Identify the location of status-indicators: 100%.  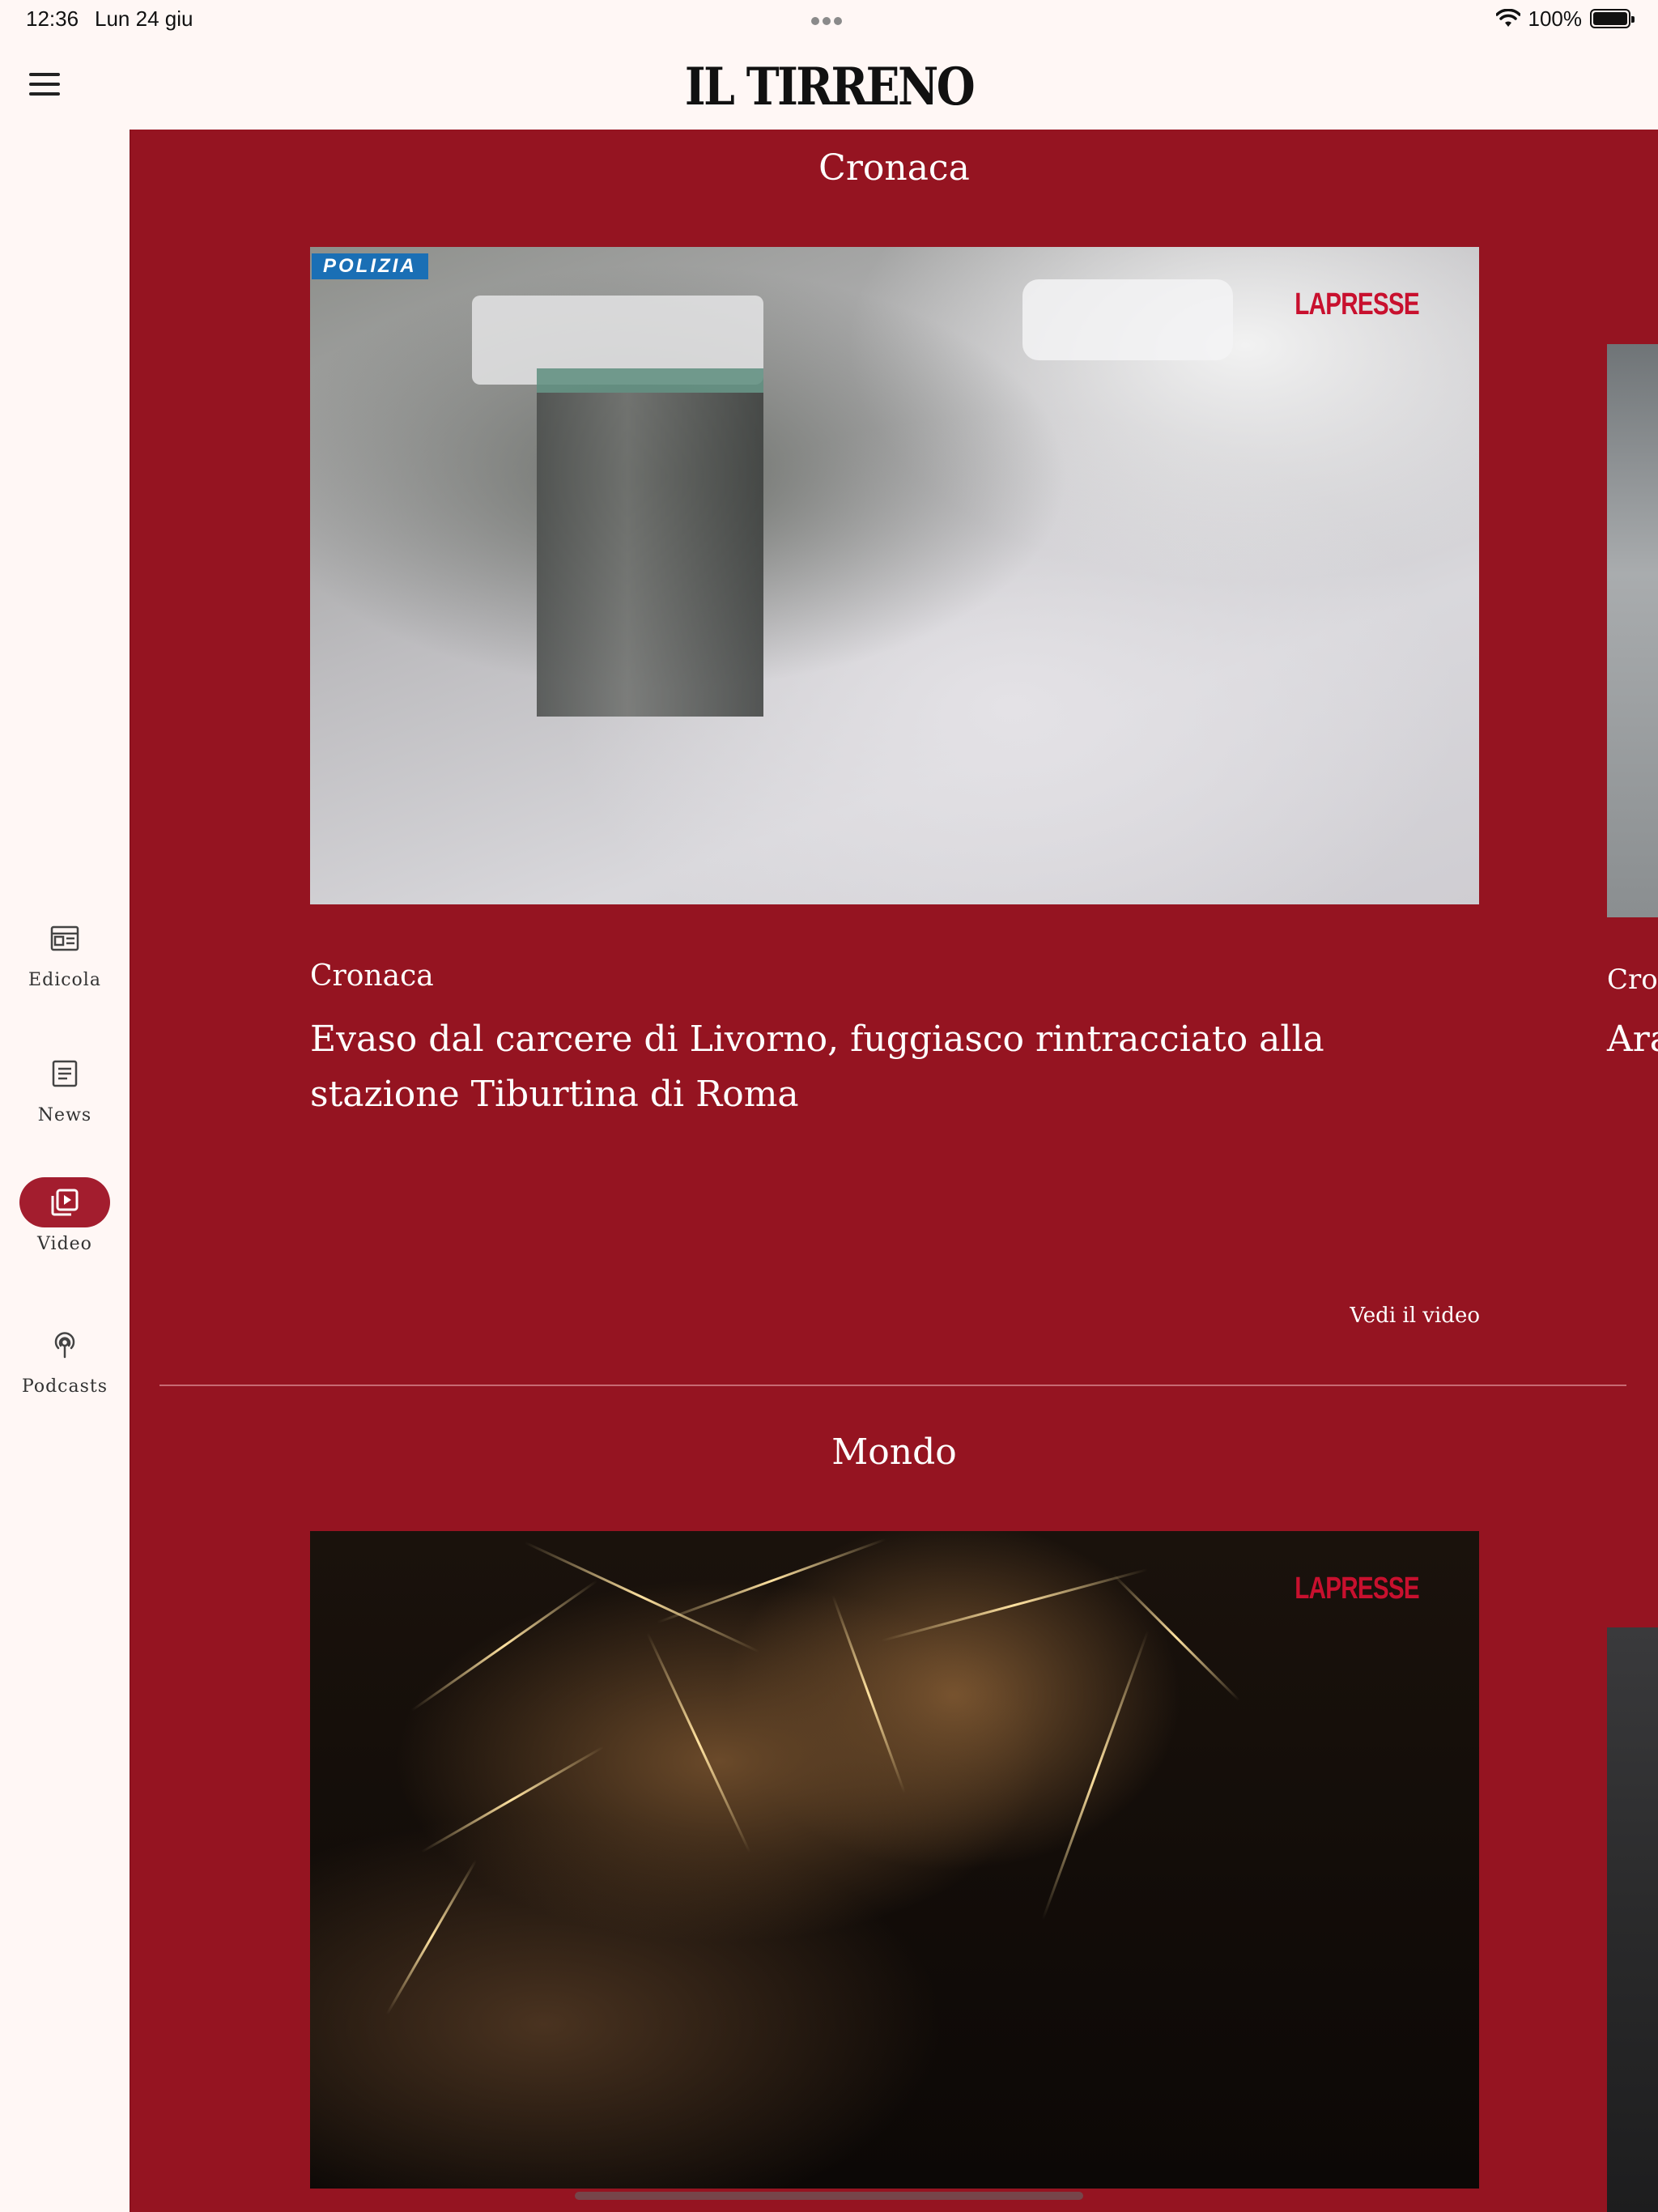
(1565, 19).